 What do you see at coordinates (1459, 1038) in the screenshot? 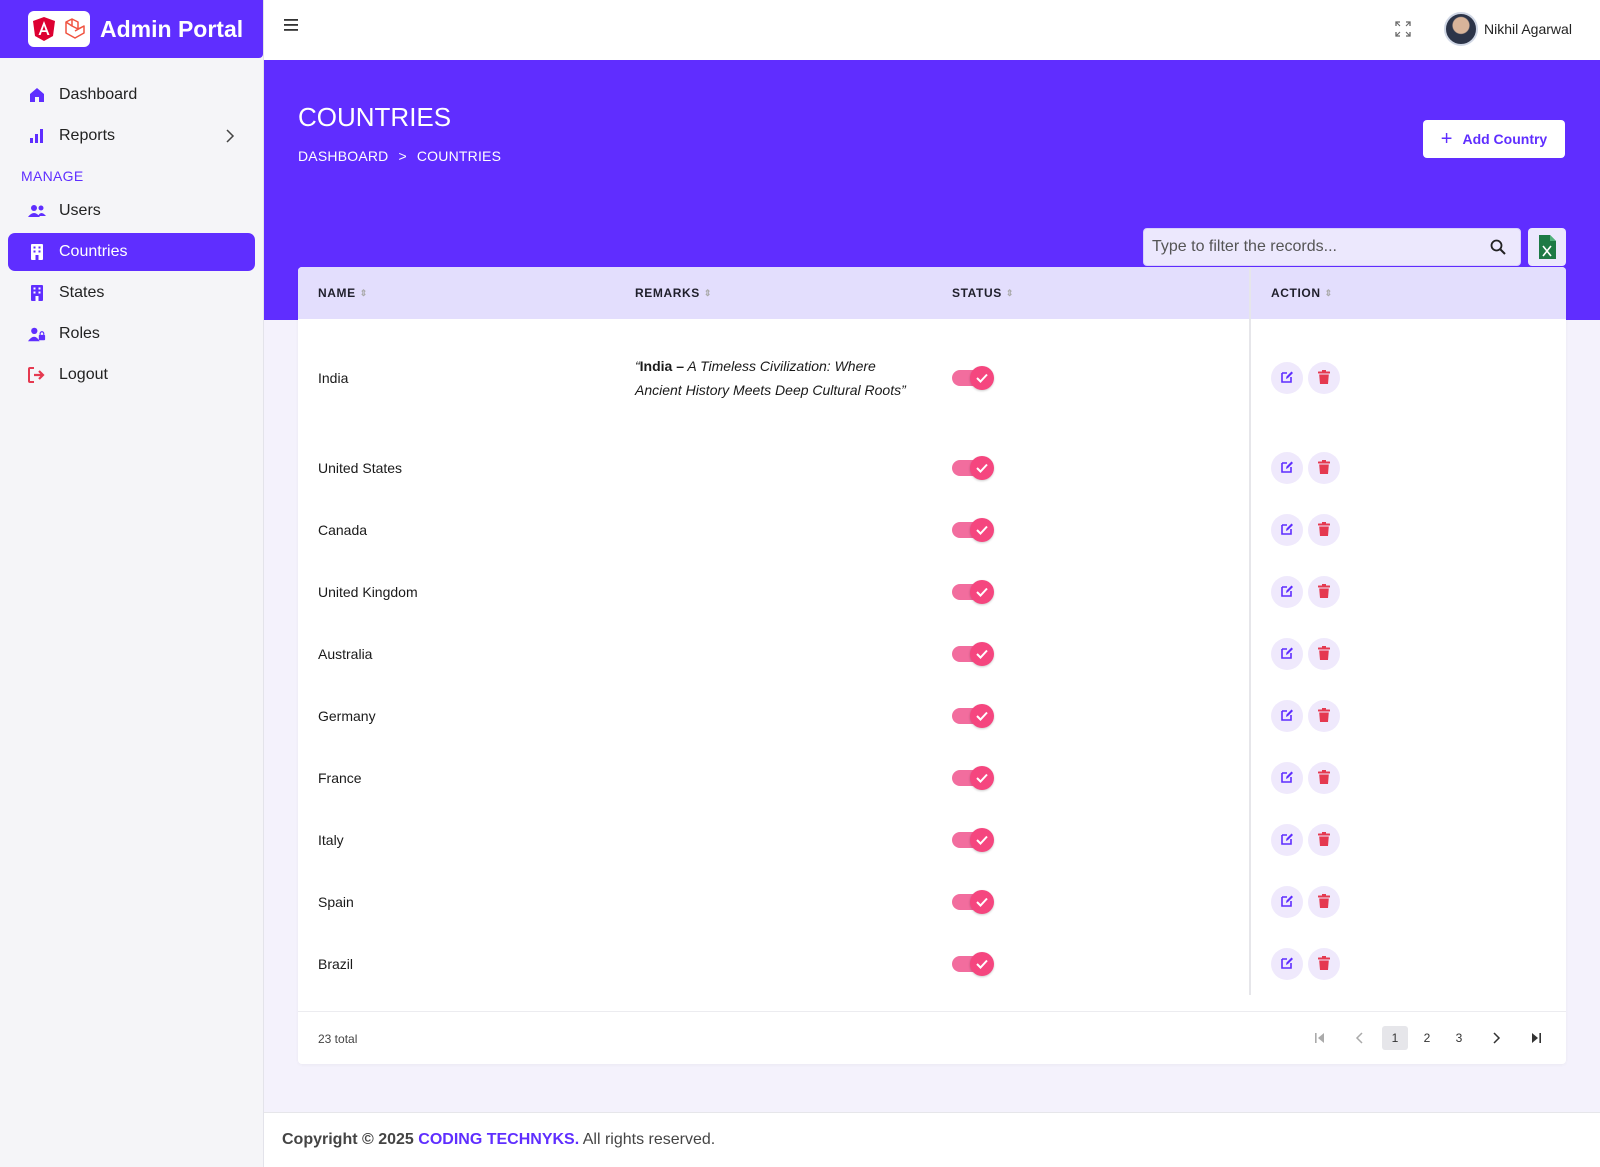
I see `page-button-3: 3` at bounding box center [1459, 1038].